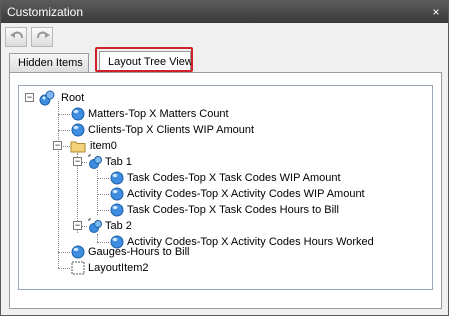  I want to click on redo-button, so click(42, 37).